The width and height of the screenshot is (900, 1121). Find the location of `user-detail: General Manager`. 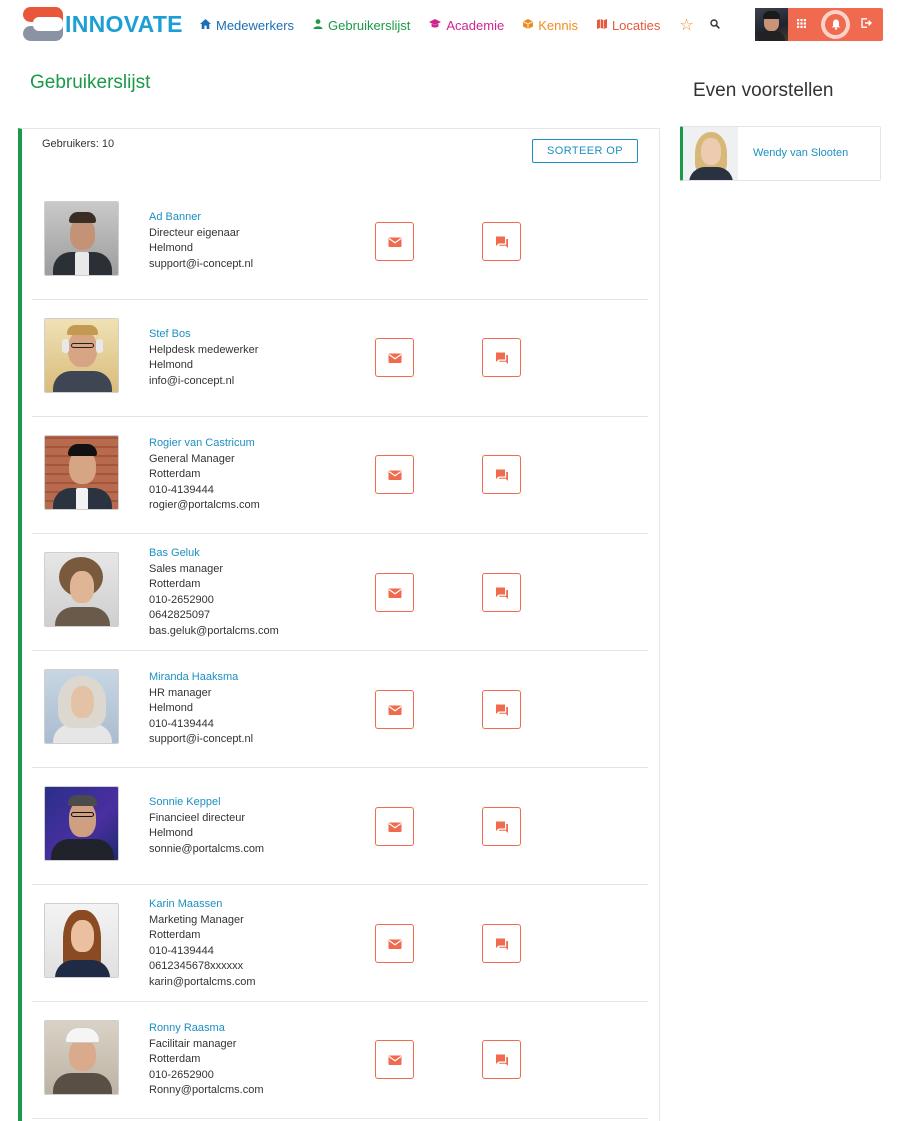

user-detail: General Manager is located at coordinates (192, 458).